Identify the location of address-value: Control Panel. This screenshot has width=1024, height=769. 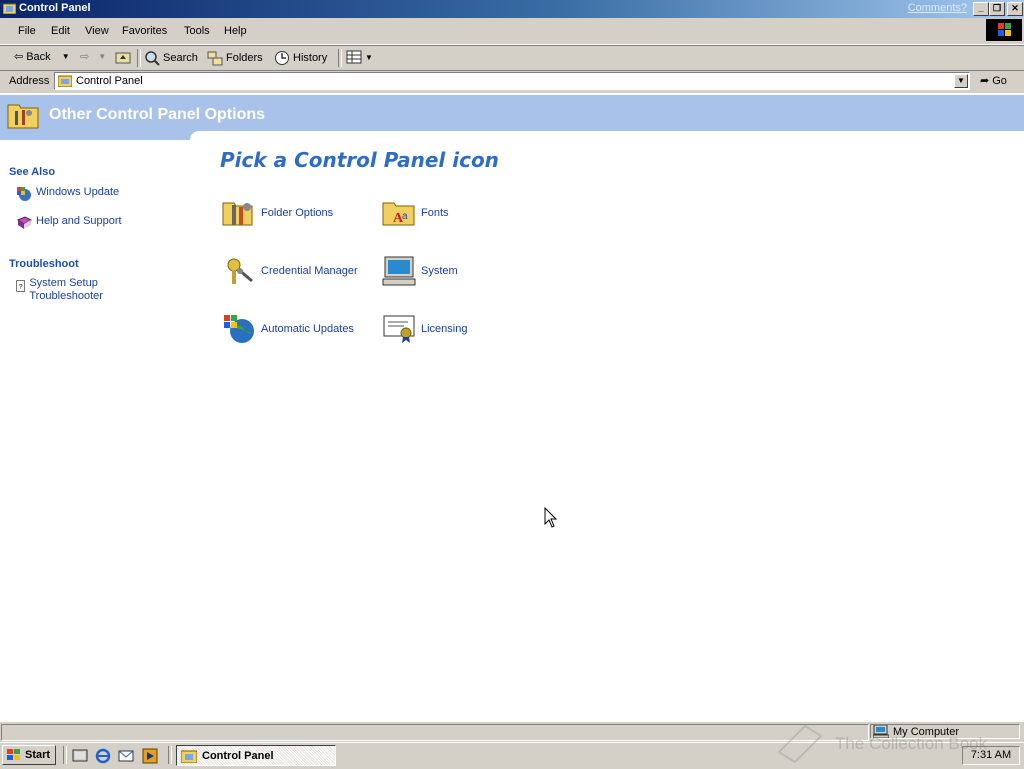
(109, 81).